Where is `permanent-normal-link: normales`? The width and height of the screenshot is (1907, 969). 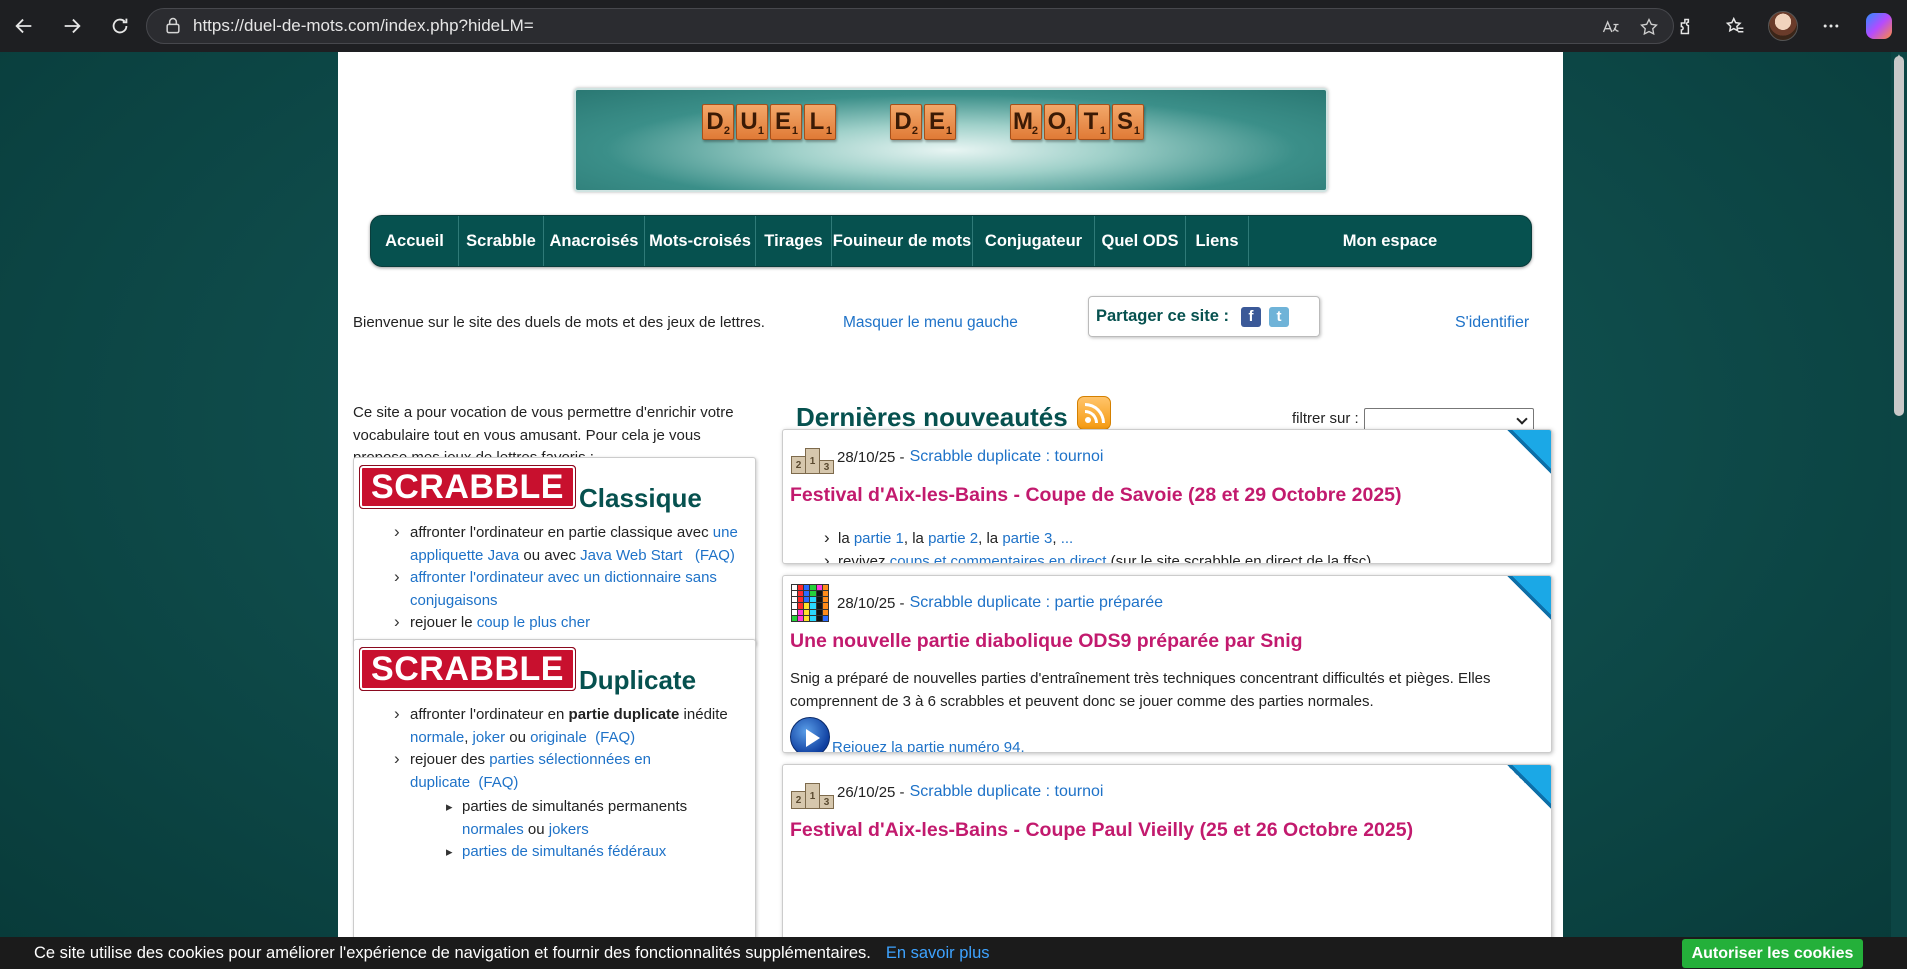 permanent-normal-link: normales is located at coordinates (493, 829).